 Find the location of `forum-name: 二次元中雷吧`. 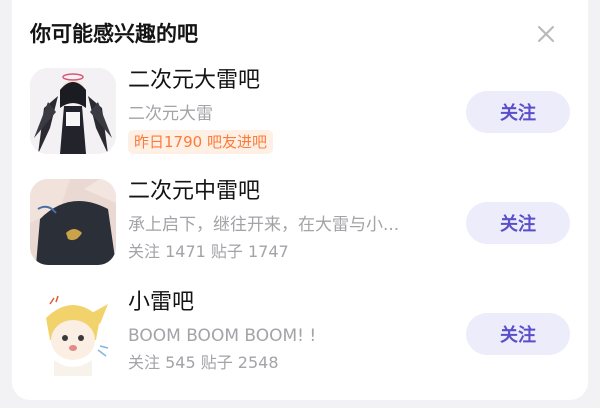

forum-name: 二次元中雷吧 is located at coordinates (288, 192).